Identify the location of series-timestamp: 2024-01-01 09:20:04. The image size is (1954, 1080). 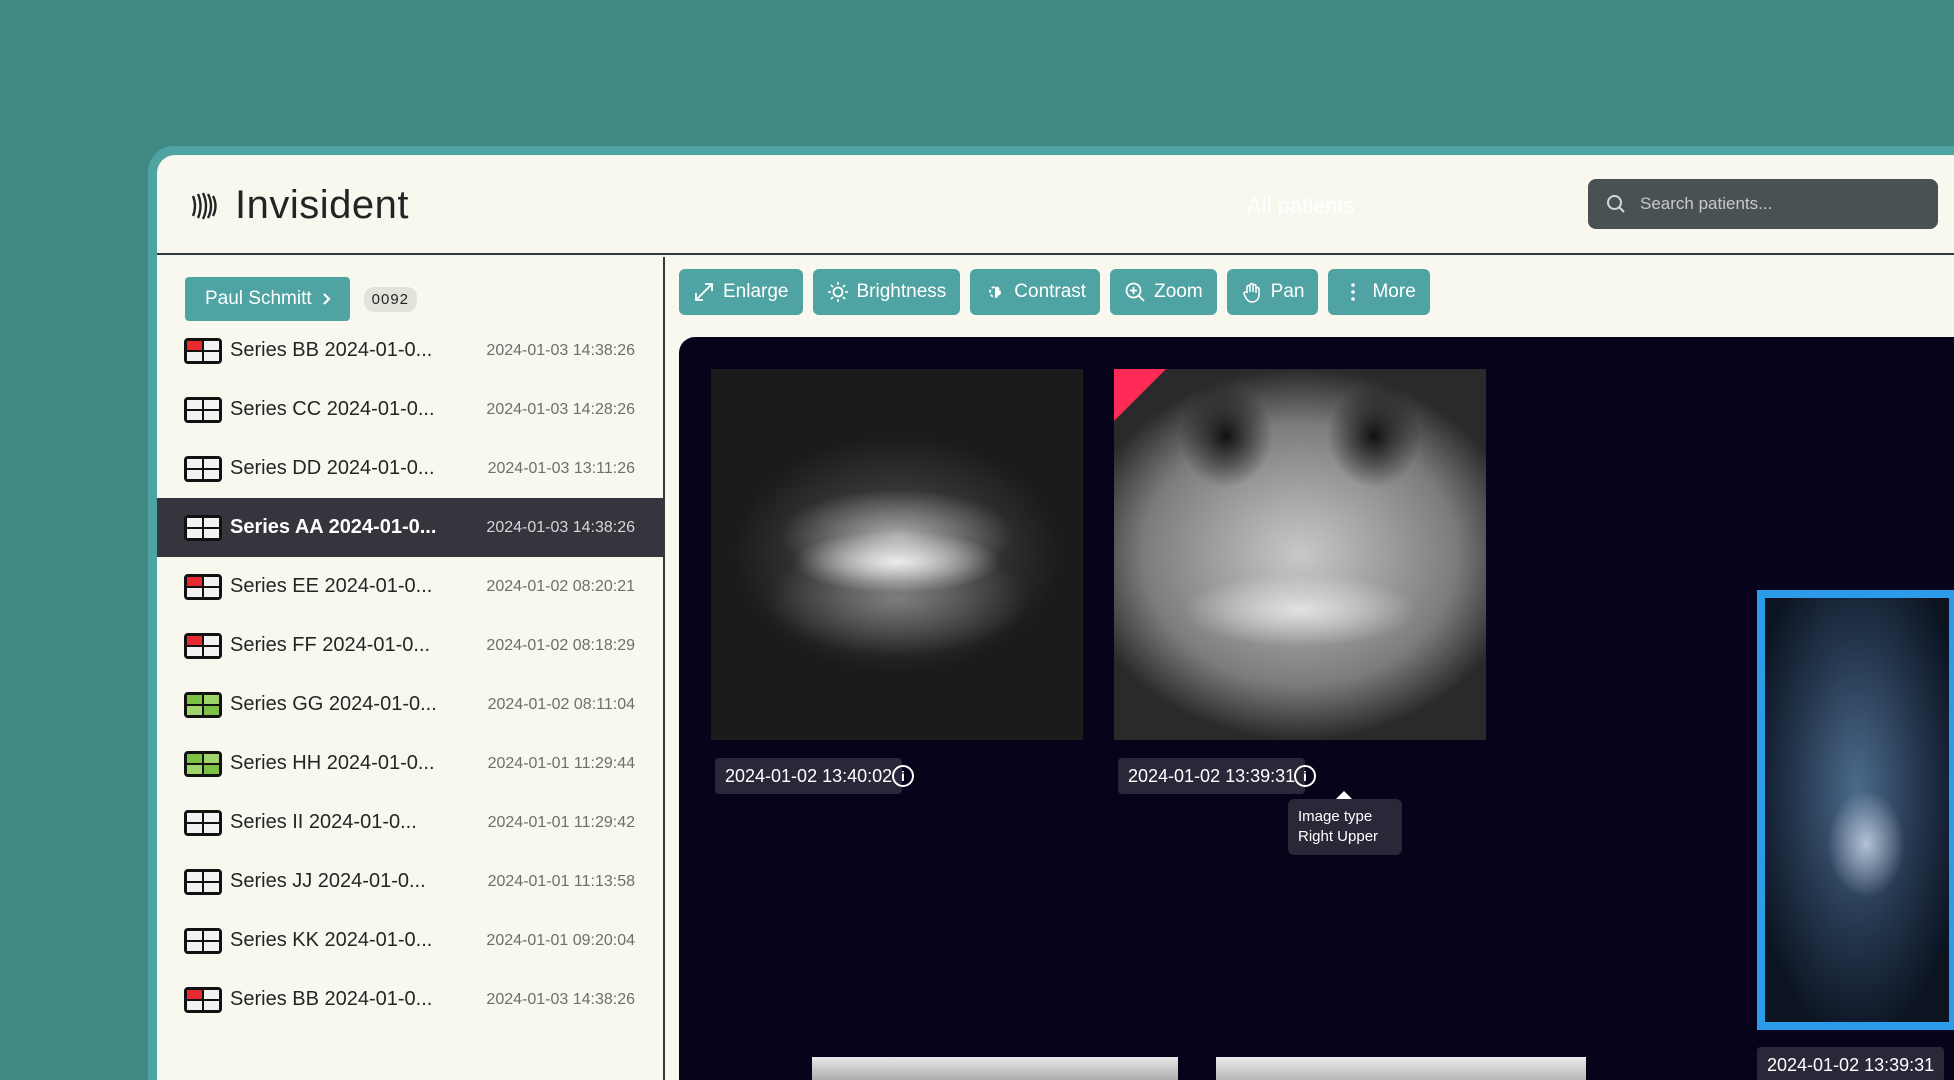
(560, 940).